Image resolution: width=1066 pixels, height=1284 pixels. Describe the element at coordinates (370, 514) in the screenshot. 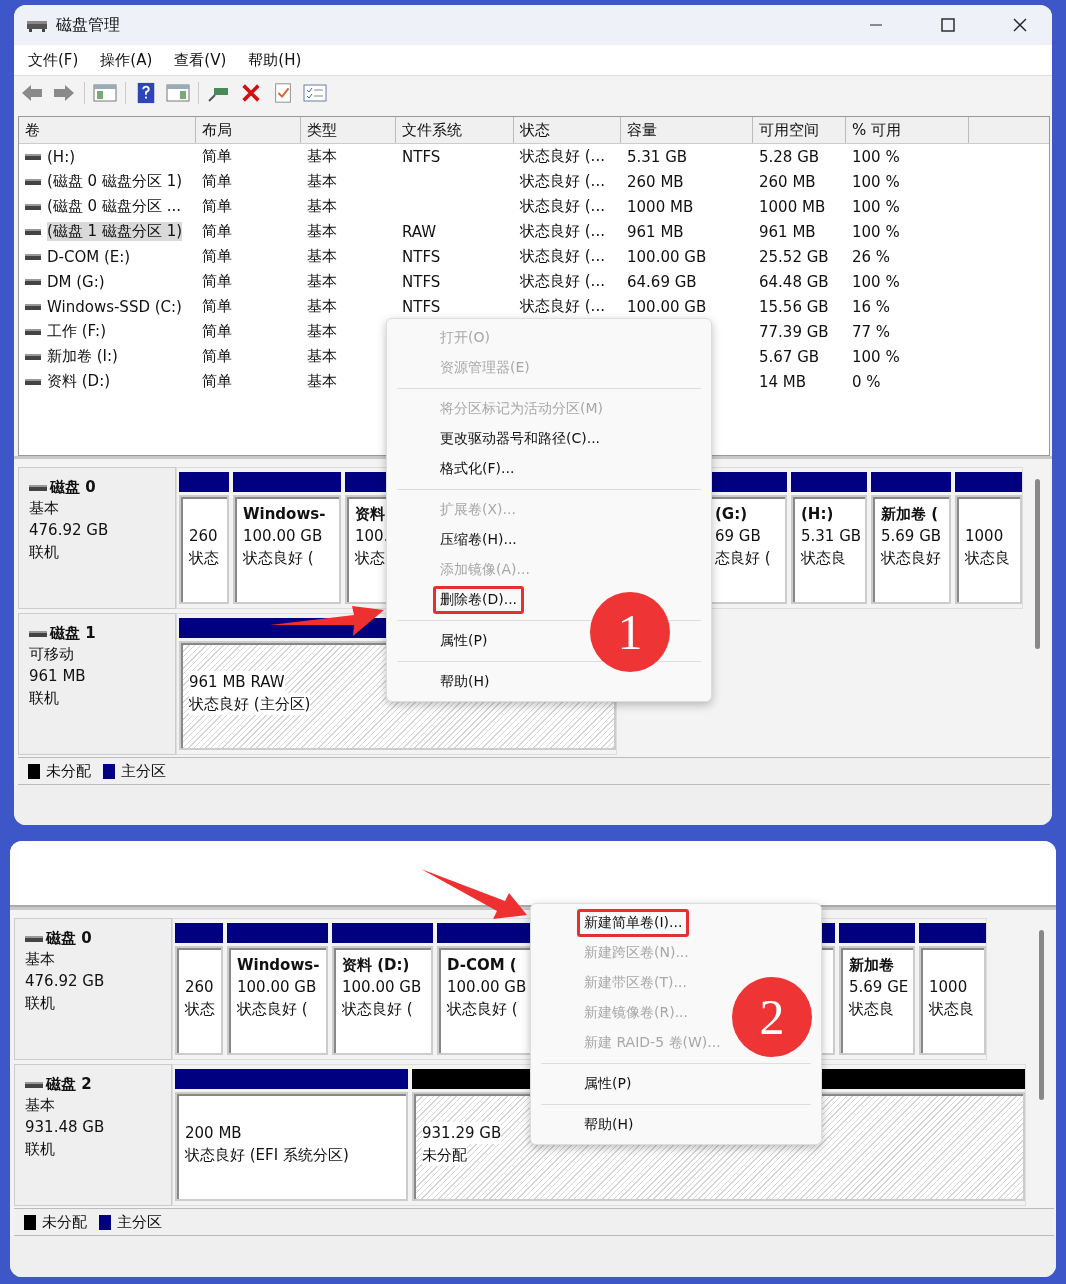

I see `partition-name: 资料` at that location.